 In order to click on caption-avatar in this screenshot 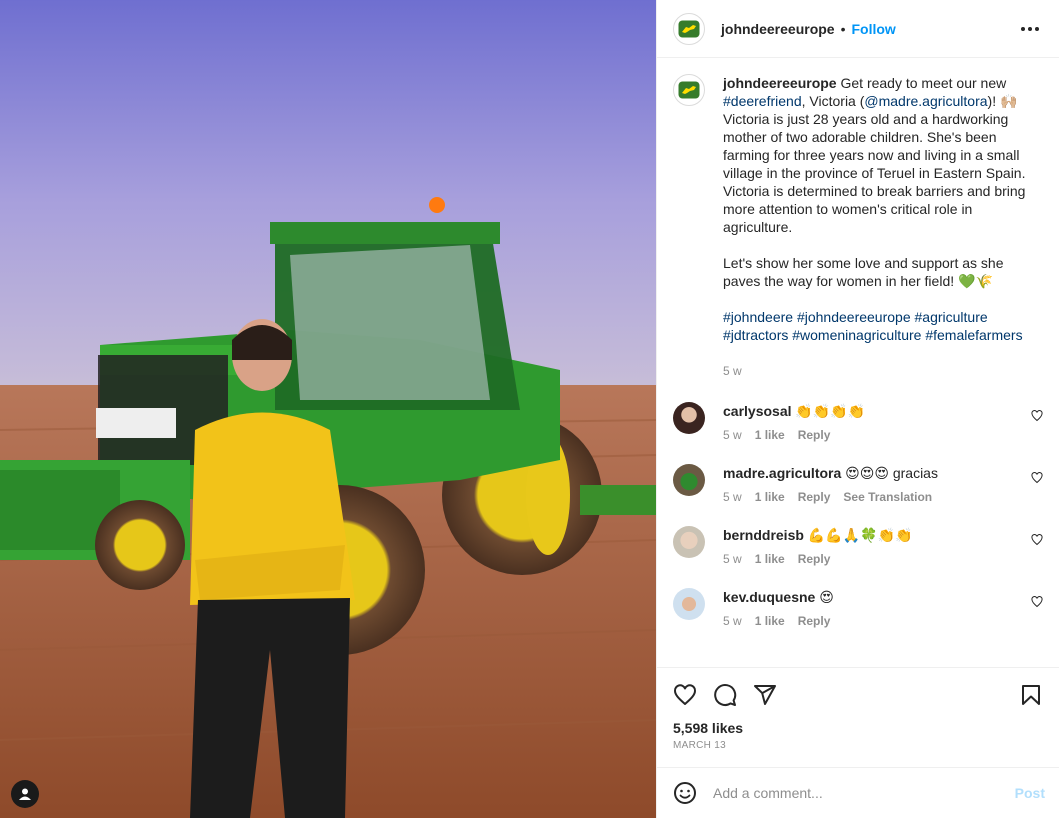, I will do `click(689, 90)`.